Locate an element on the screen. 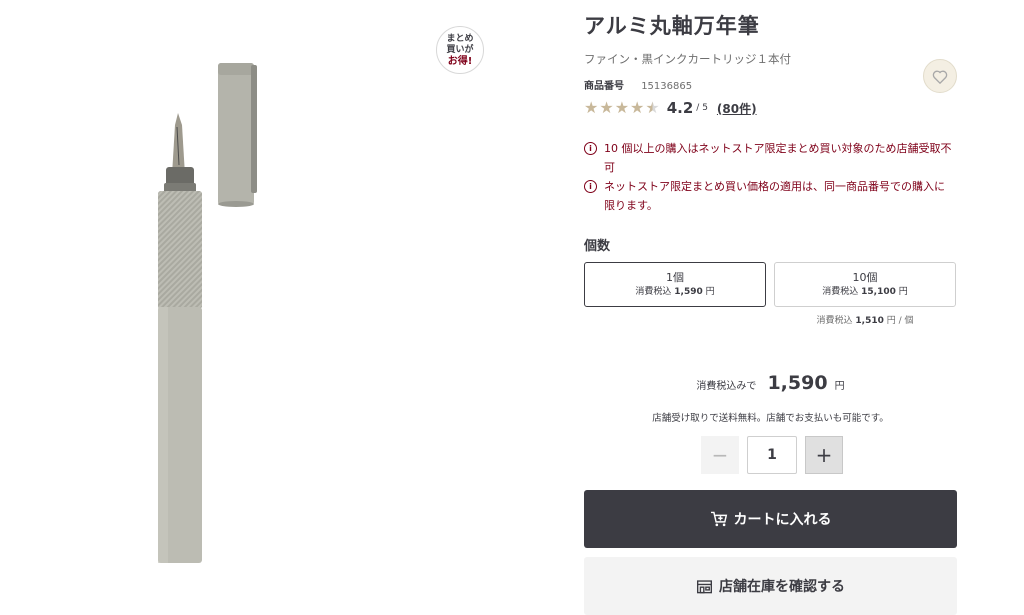  per-unit-value: 1,510 is located at coordinates (869, 321).